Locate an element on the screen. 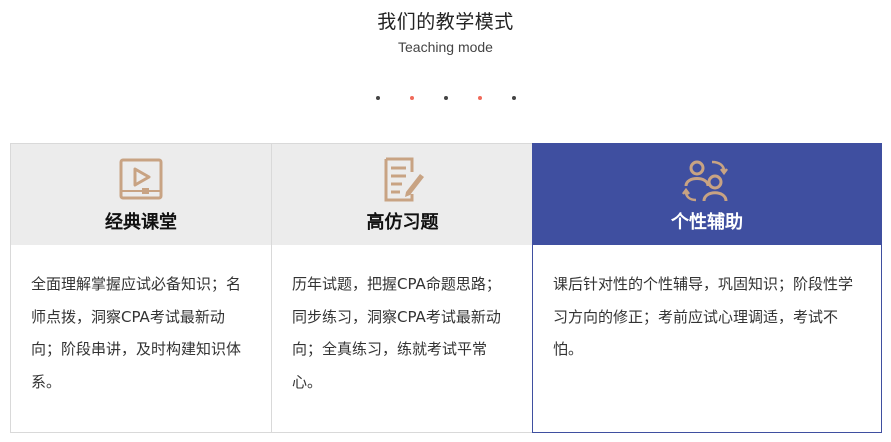  decorative-dots is located at coordinates (445, 99).